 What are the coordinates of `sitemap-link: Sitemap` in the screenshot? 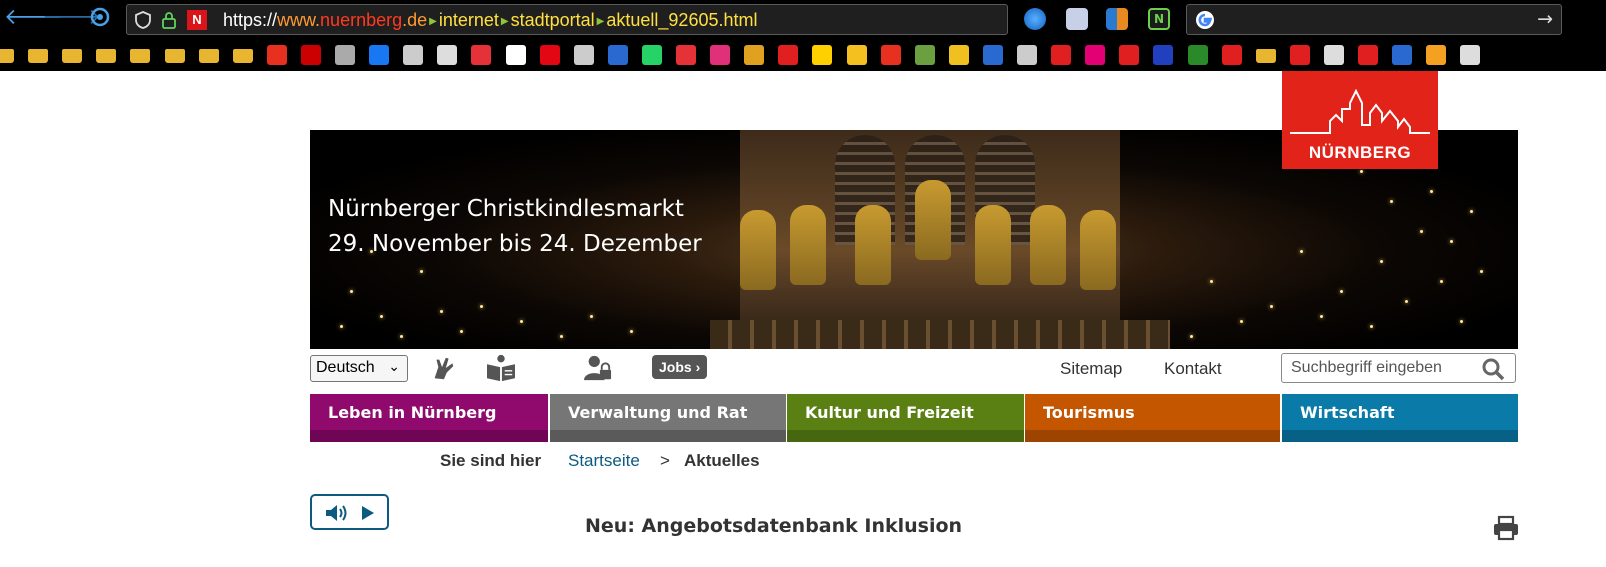 It's located at (1091, 369).